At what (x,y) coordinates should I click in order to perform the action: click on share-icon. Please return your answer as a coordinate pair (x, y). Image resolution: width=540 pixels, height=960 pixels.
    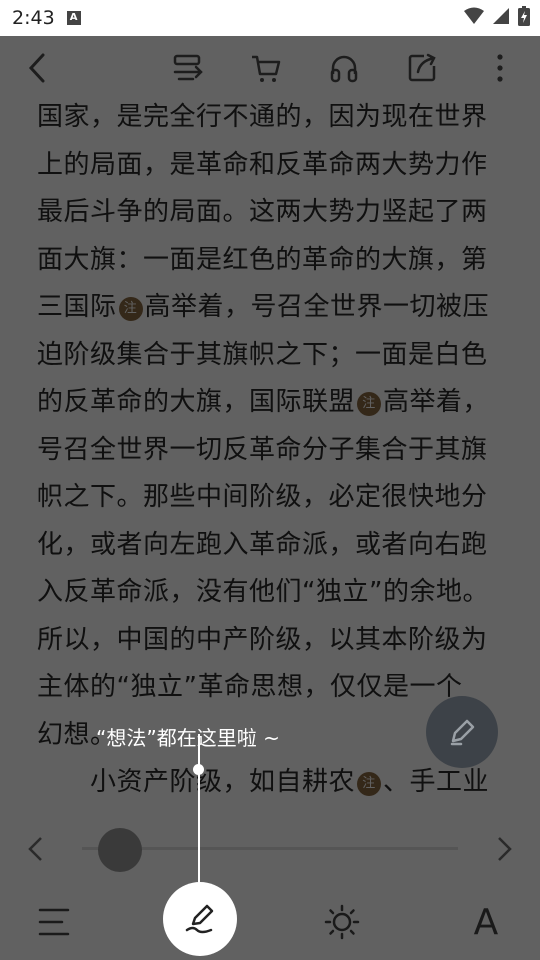
    Looking at the image, I should click on (422, 67).